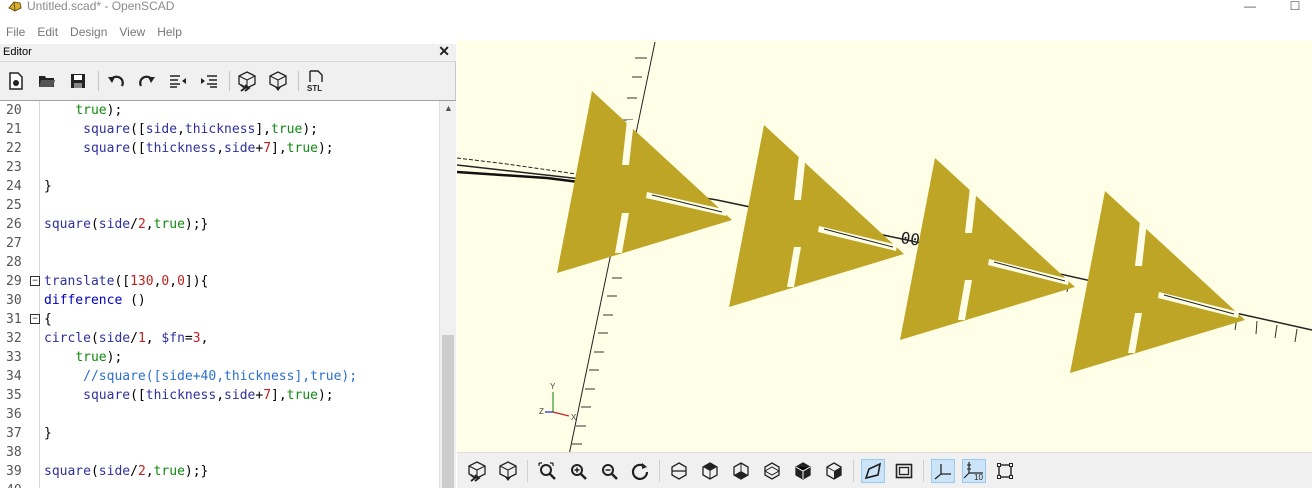 The width and height of the screenshot is (1312, 488). Describe the element at coordinates (47, 81) in the screenshot. I see `open-folder-icon` at that location.